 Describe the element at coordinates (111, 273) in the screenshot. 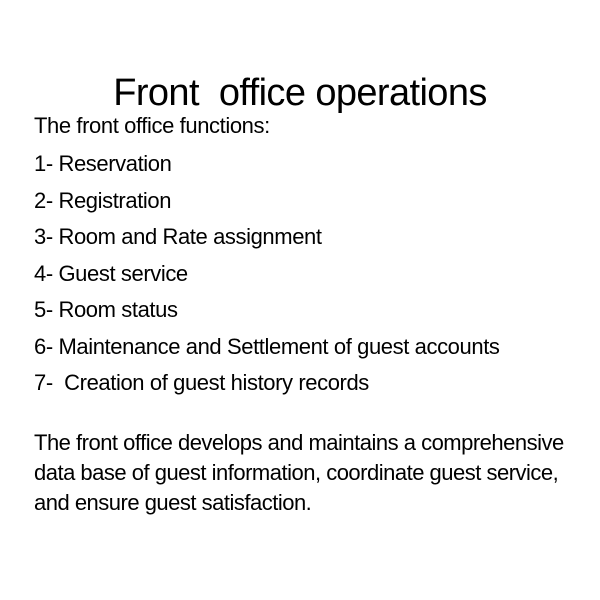

I see `function-item-guest-service: 4- Guest service` at that location.